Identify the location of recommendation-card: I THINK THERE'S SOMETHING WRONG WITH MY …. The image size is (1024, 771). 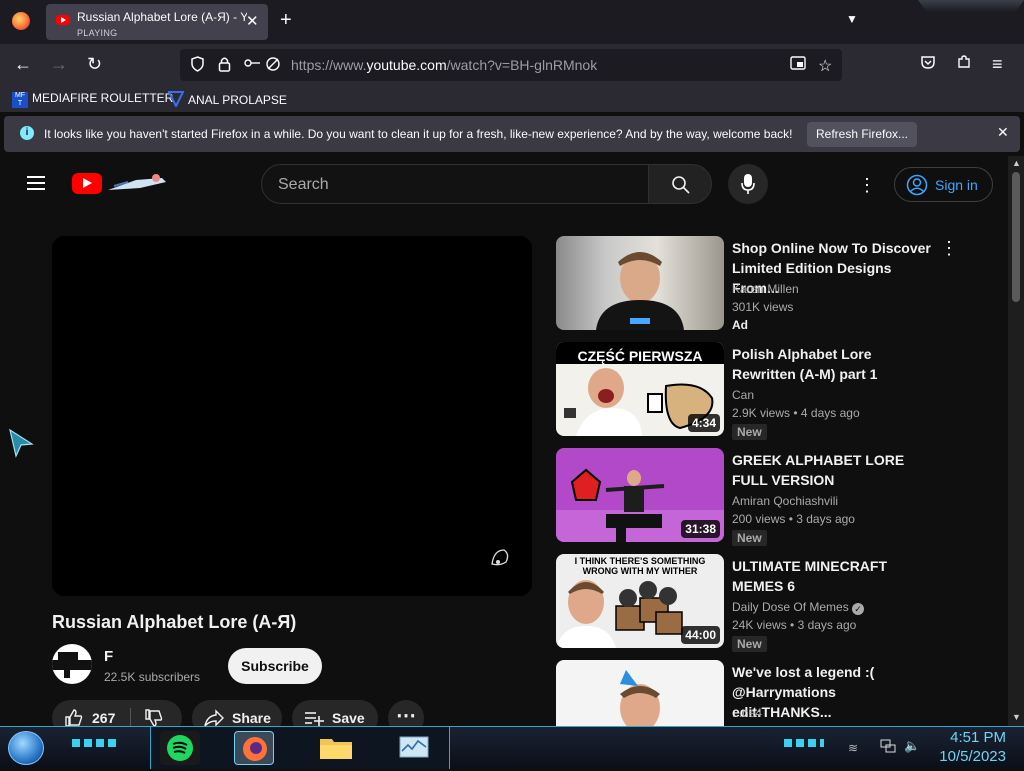
(756, 603).